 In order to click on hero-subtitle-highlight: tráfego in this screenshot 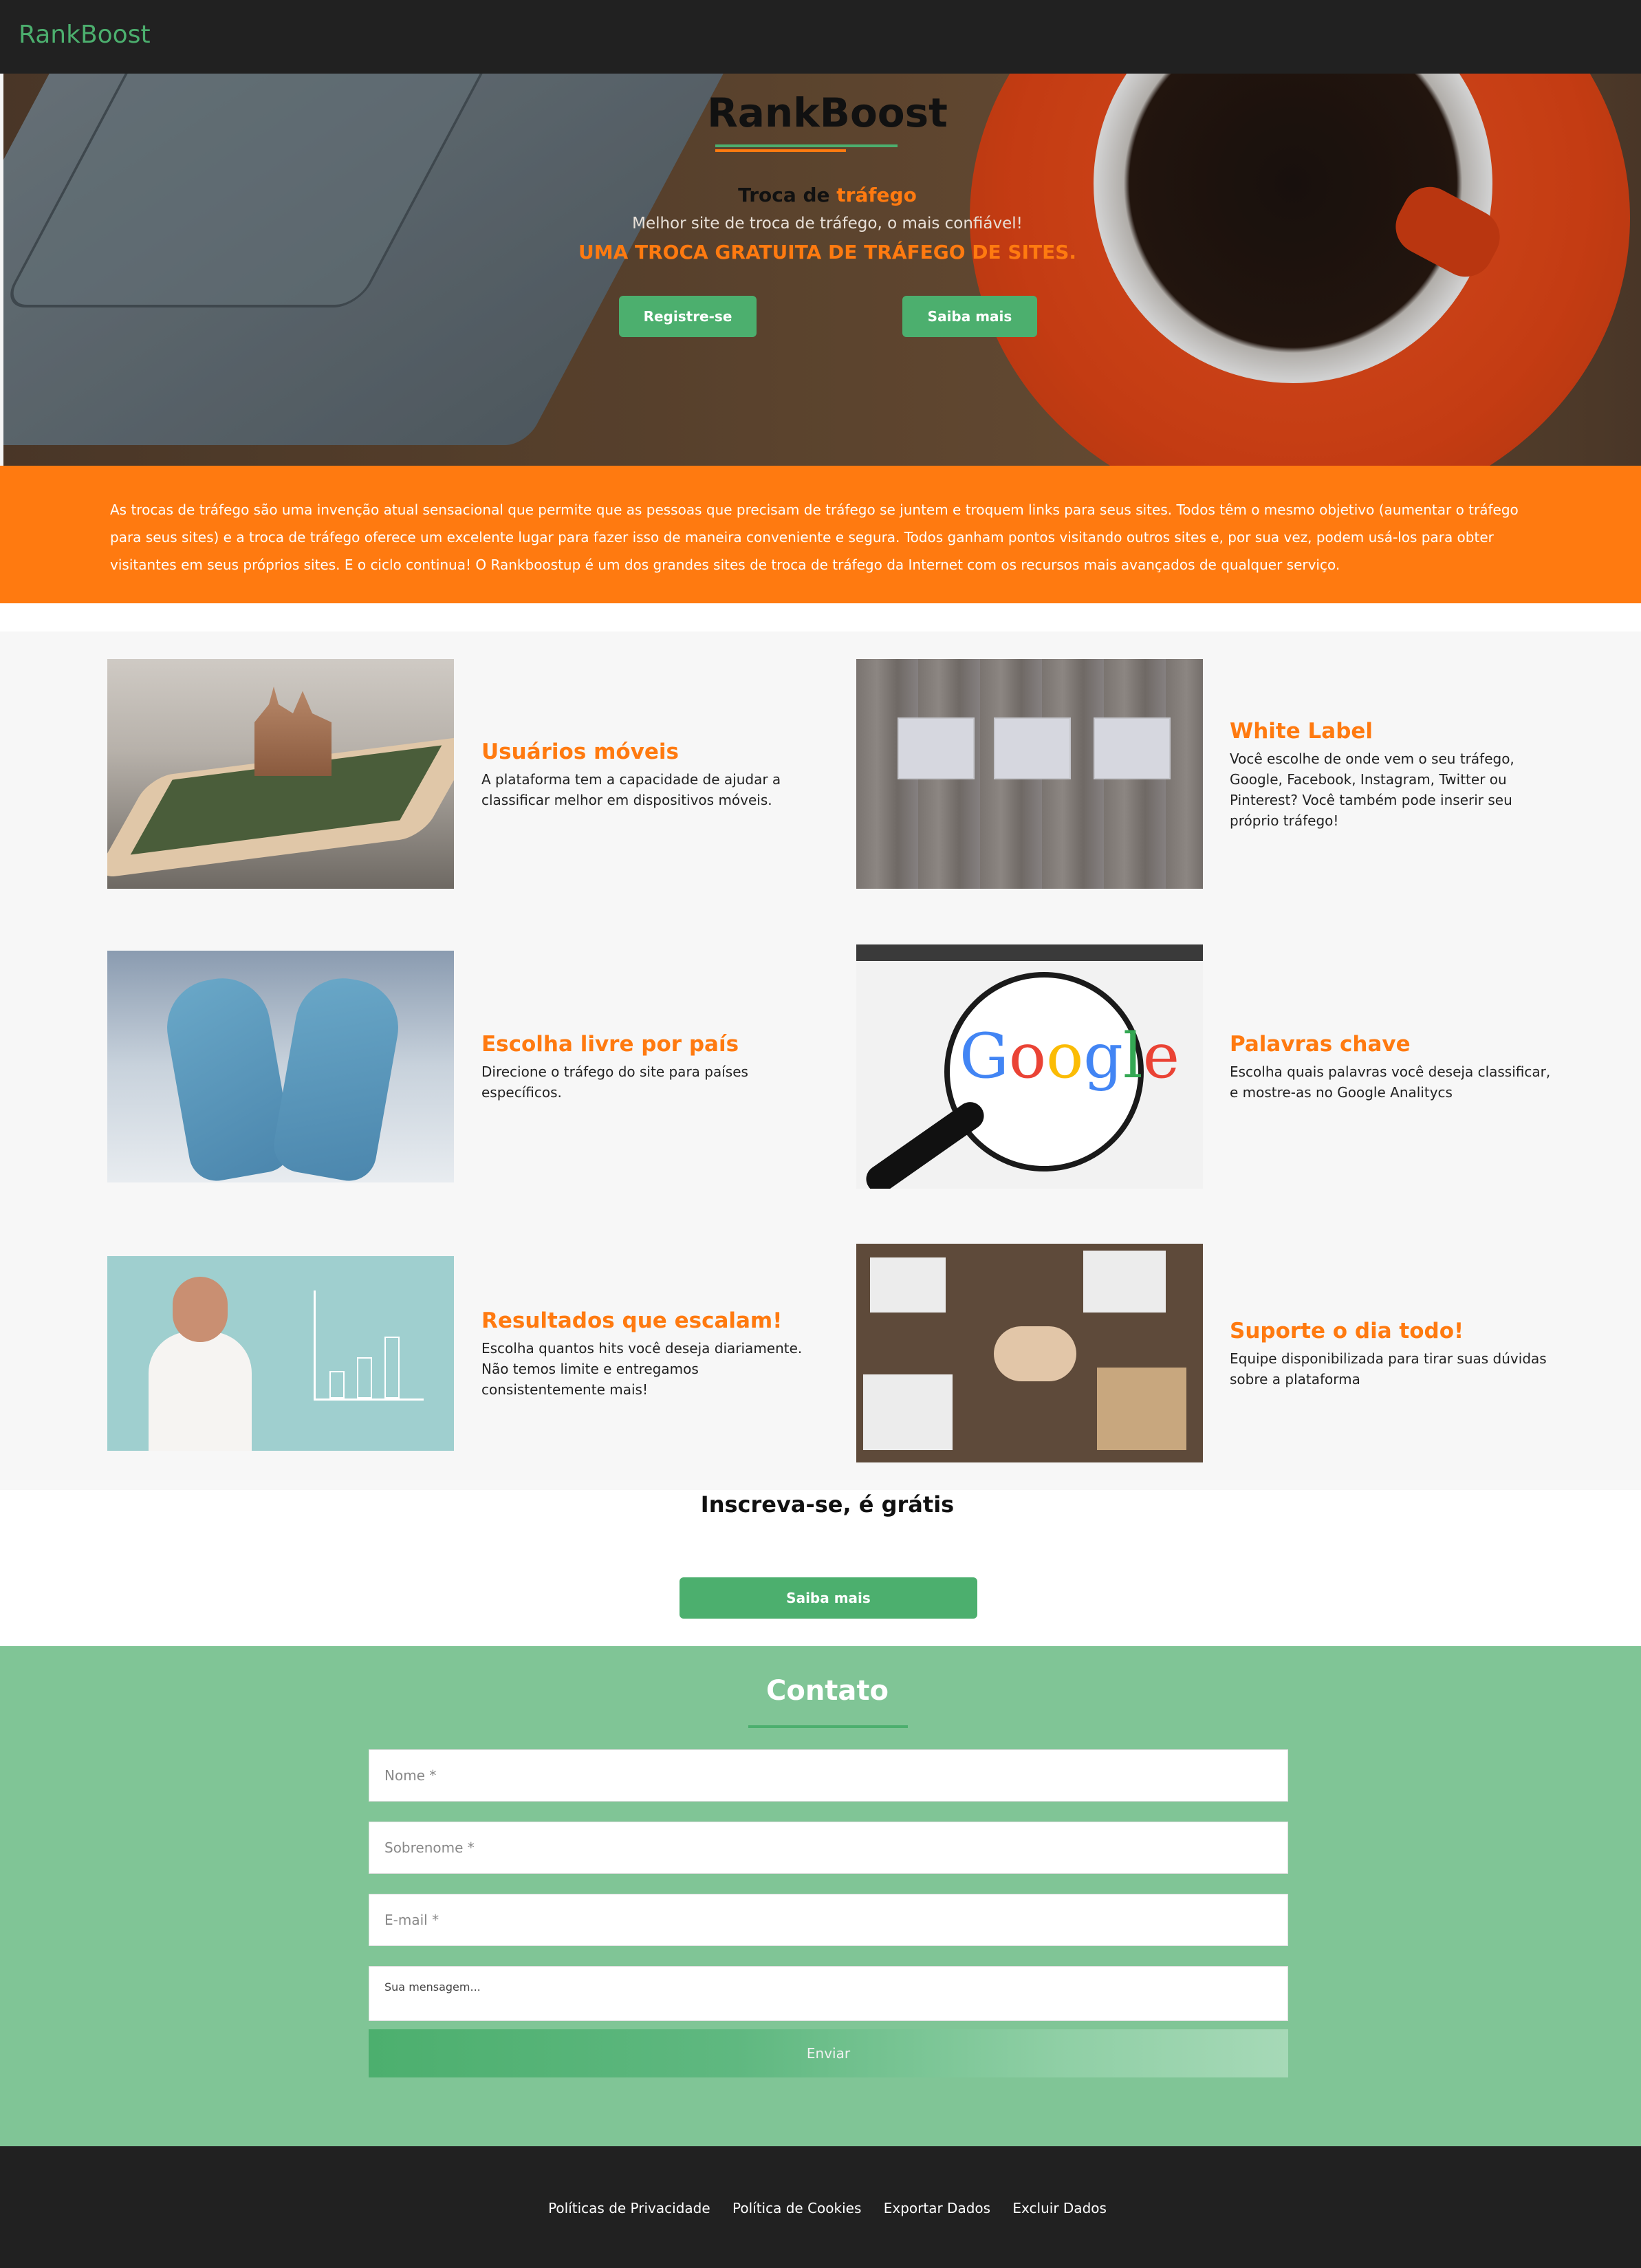, I will do `click(876, 195)`.